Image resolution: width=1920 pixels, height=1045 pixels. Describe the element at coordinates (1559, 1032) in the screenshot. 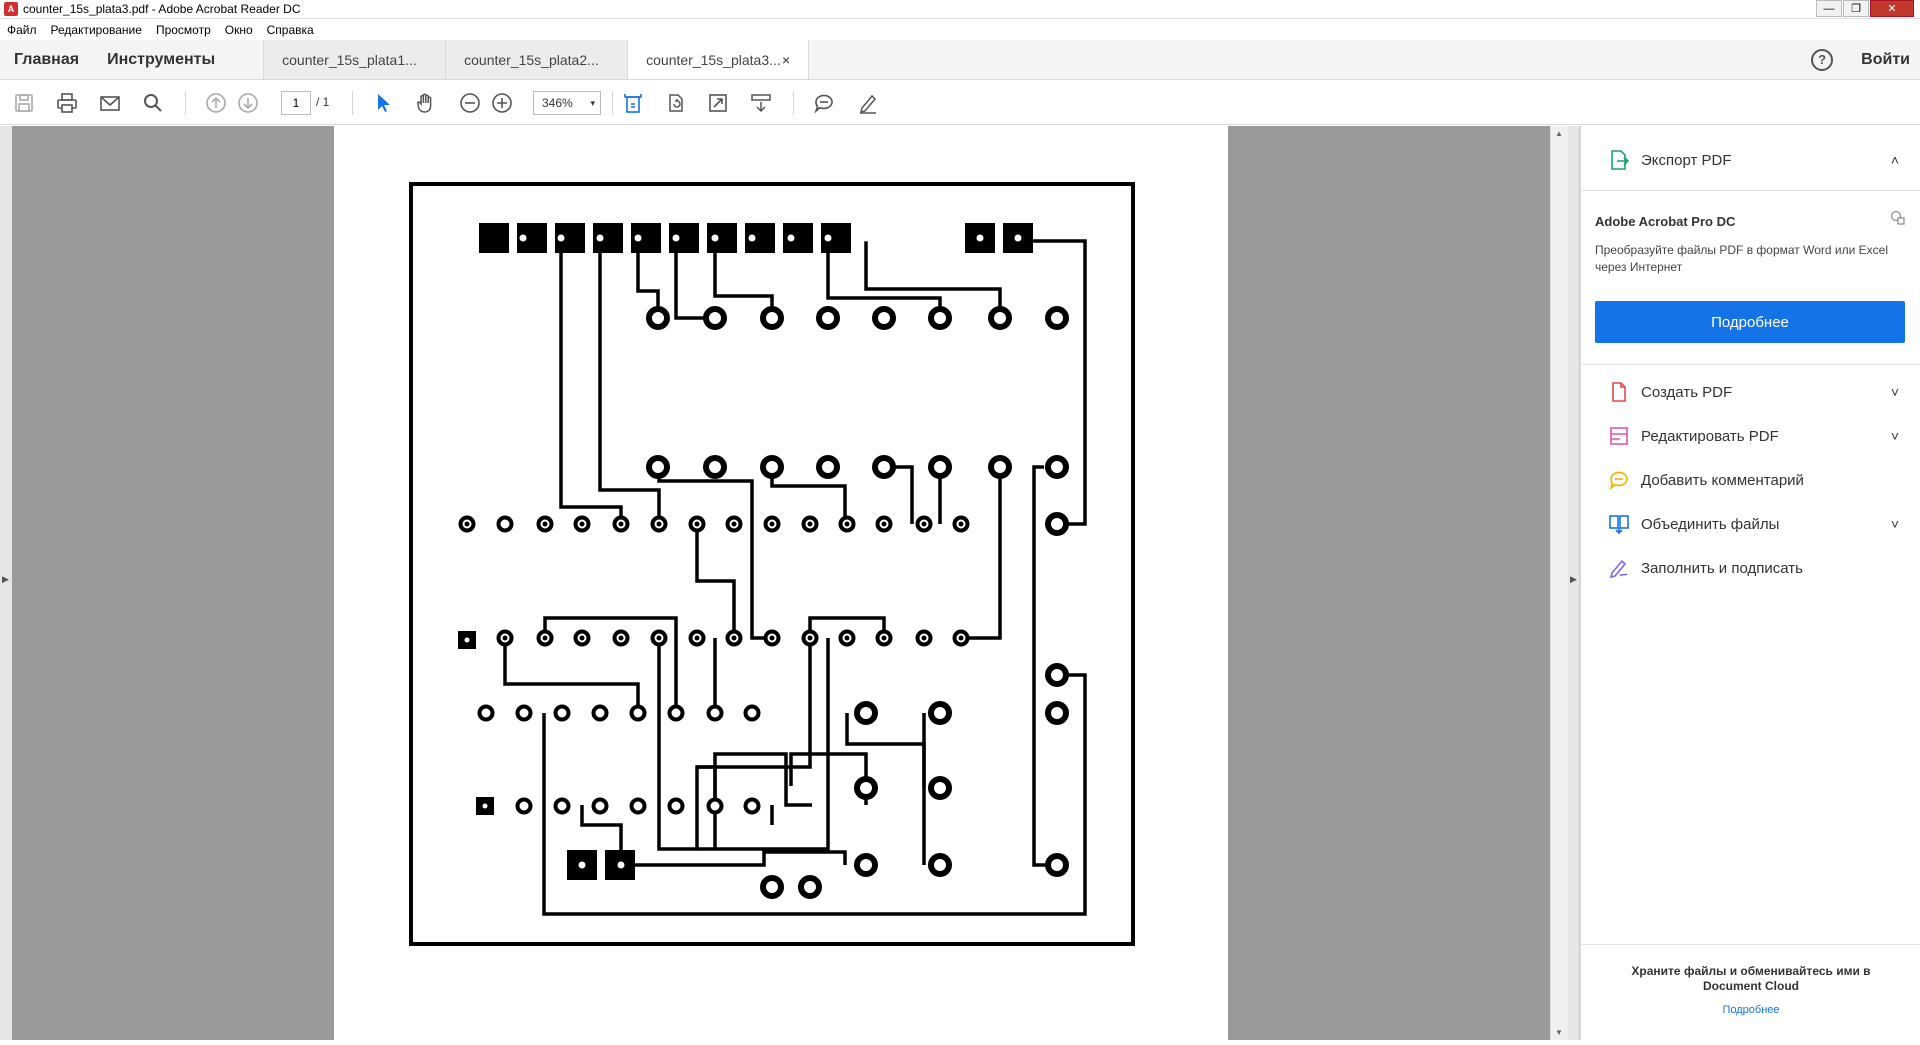

I see `scroll-down-icon: ▼` at that location.